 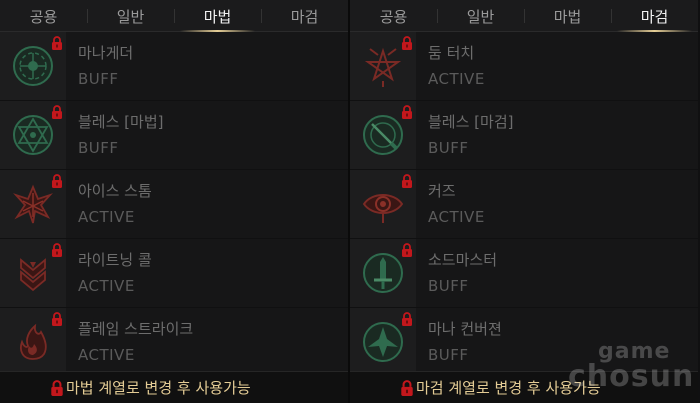 I want to click on skill-row: 소드마스터 BUFF, so click(x=524, y=273).